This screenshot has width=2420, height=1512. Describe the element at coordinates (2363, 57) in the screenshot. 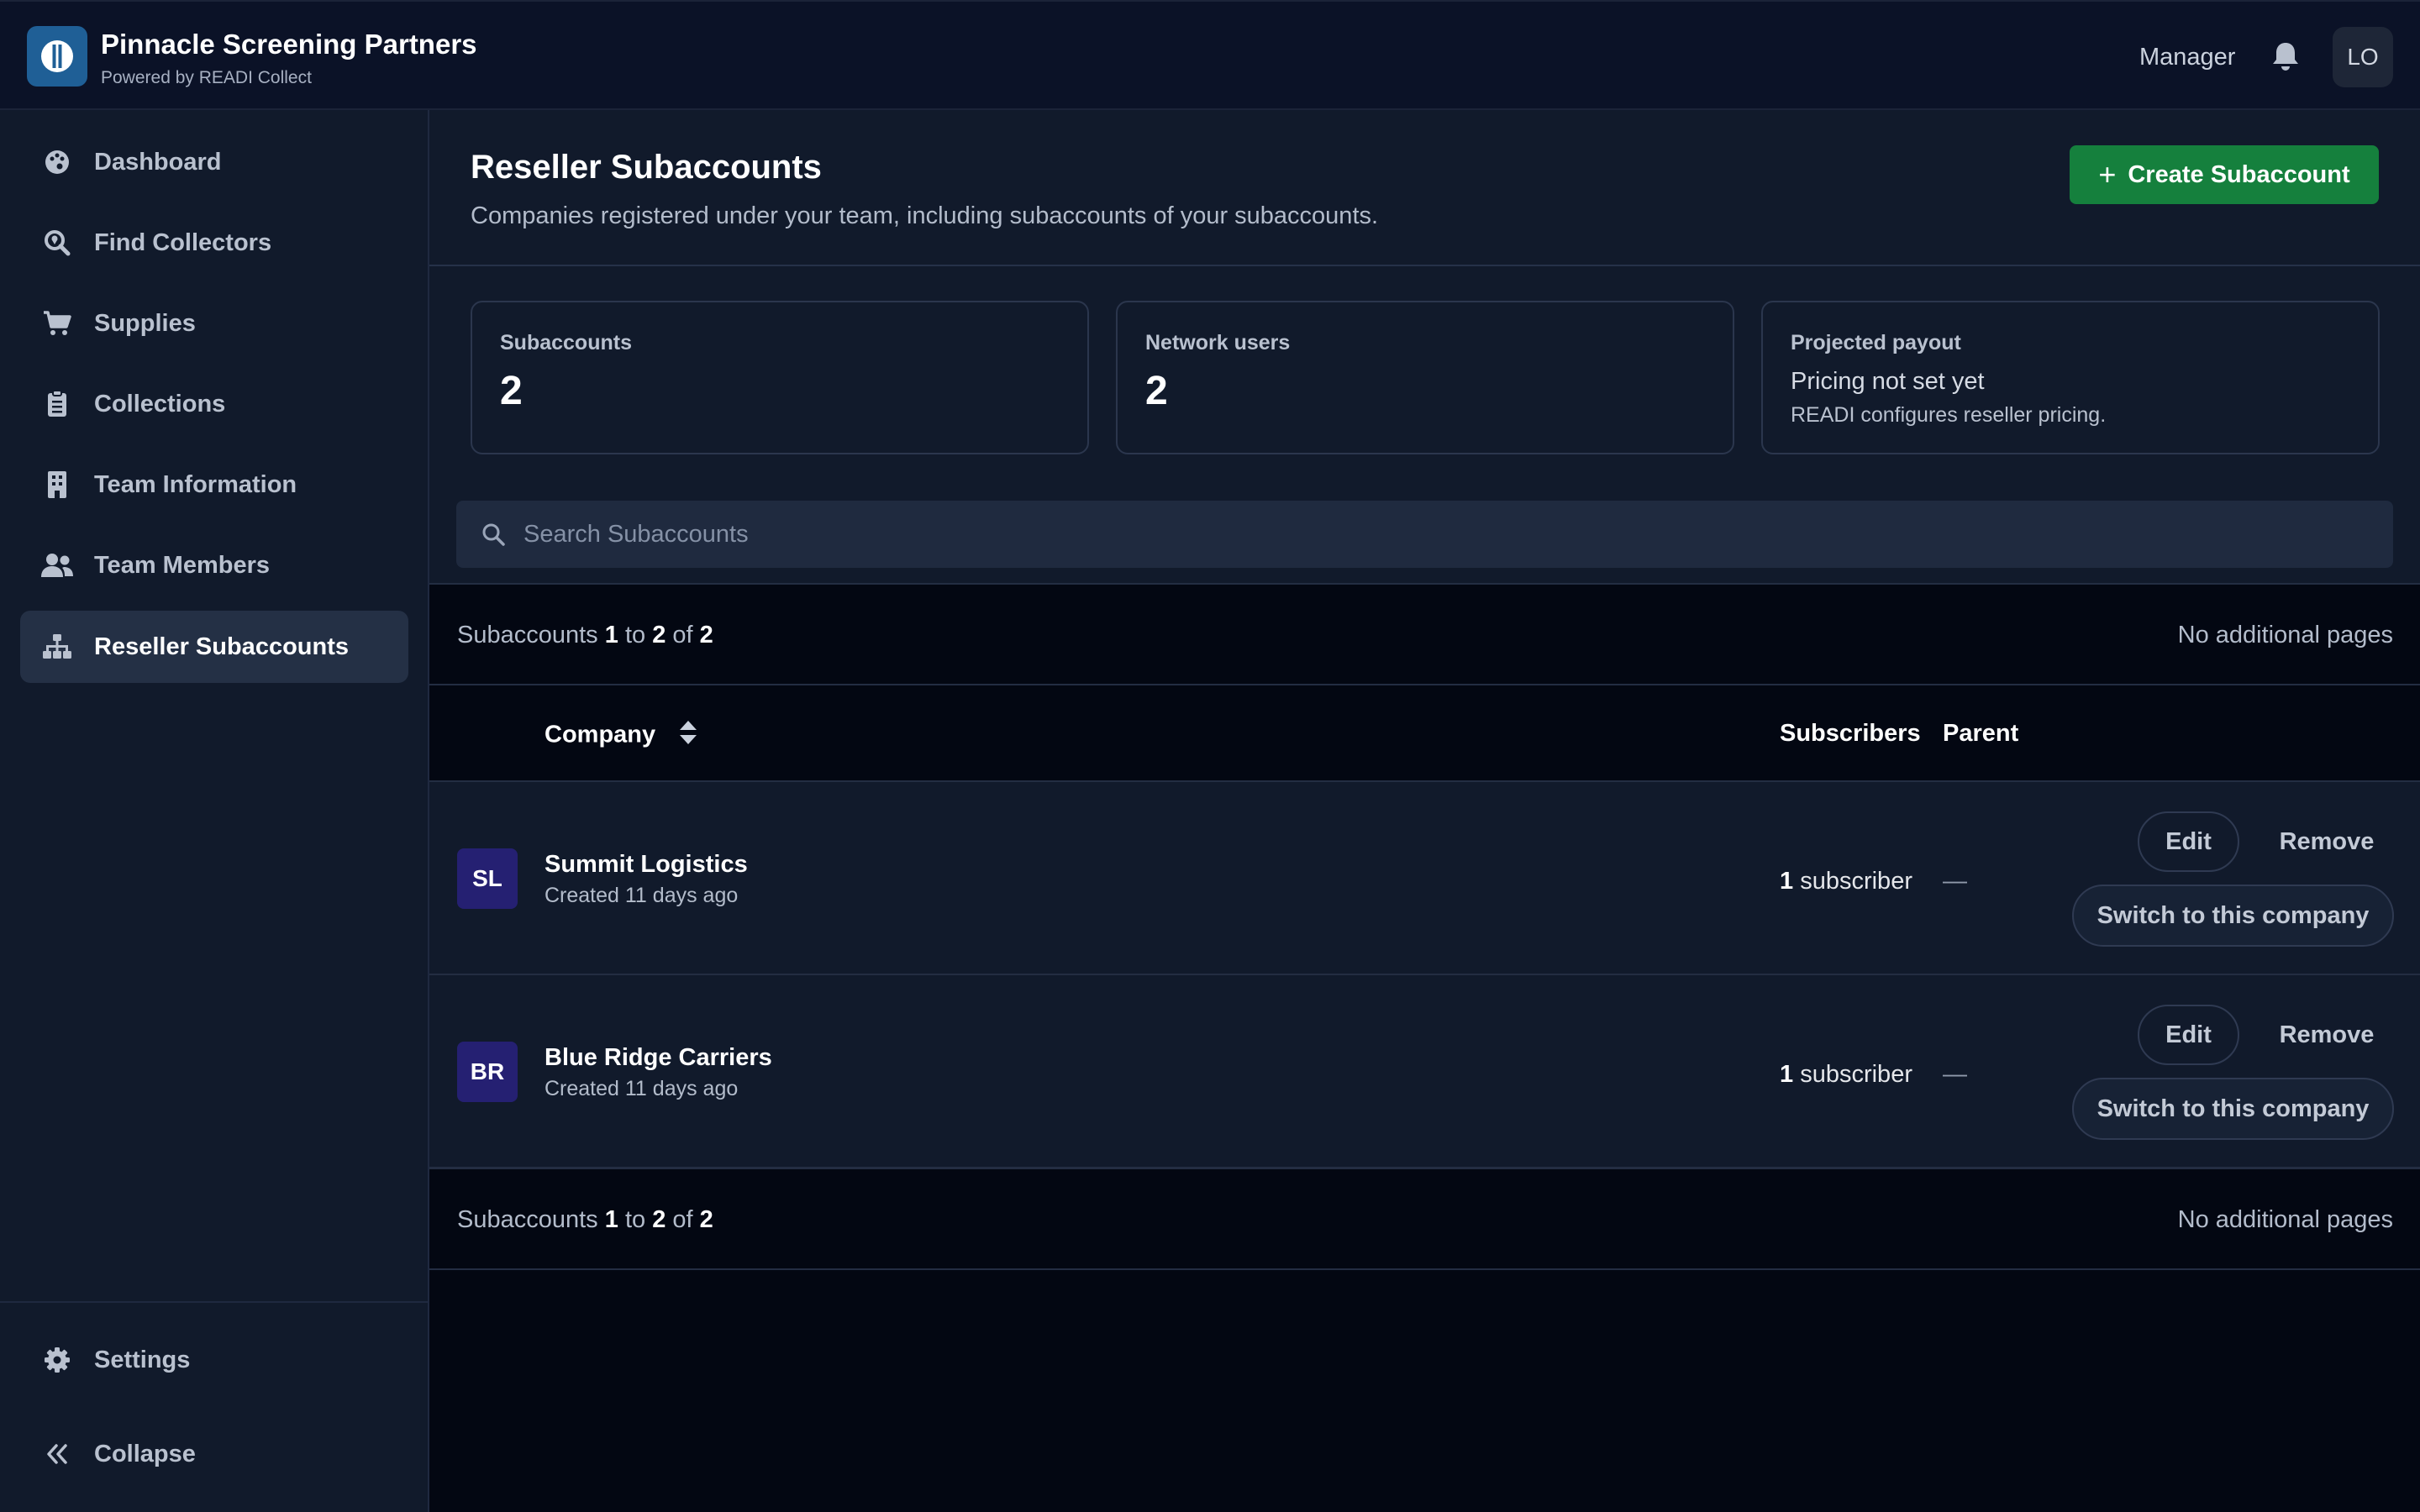

I see `user-avatar: LO` at that location.